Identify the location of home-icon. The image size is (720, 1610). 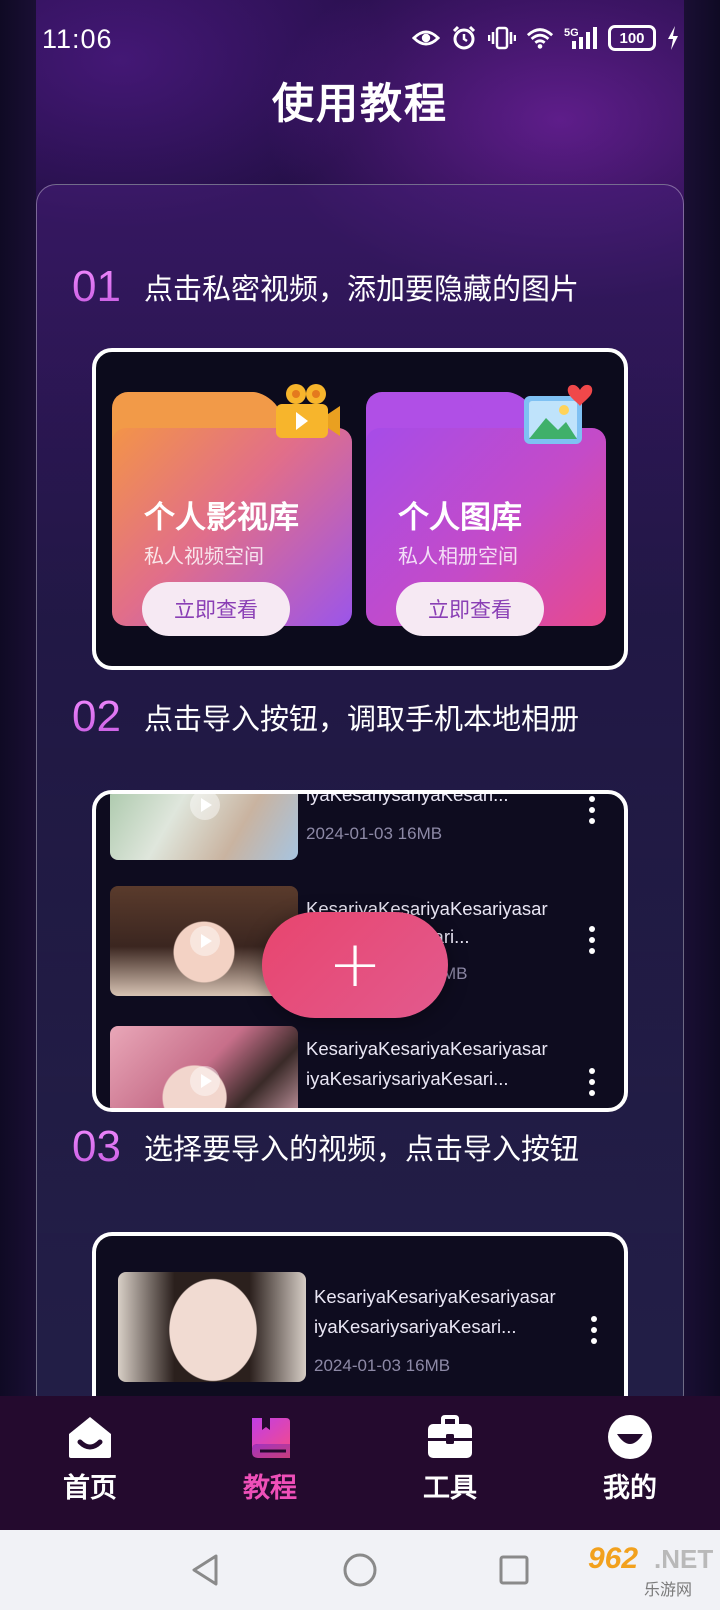
(90, 1437).